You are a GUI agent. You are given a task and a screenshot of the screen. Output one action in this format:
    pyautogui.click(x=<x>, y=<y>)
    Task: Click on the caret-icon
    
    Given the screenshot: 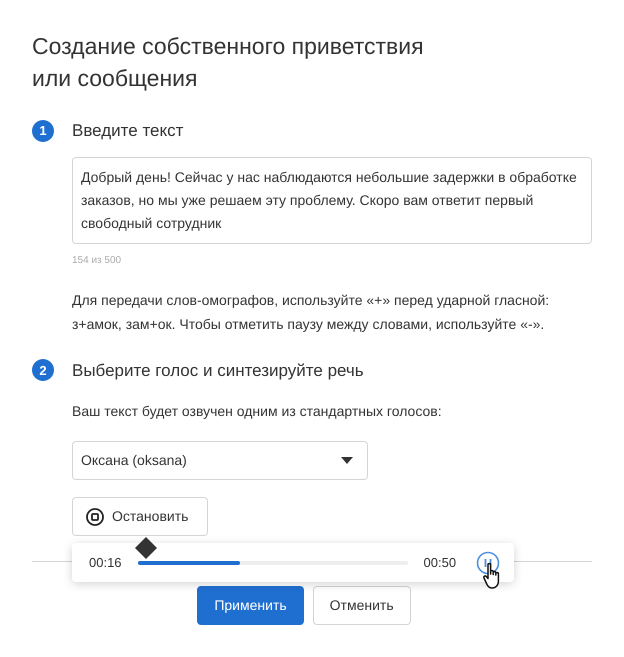 What is the action you would take?
    pyautogui.click(x=347, y=460)
    